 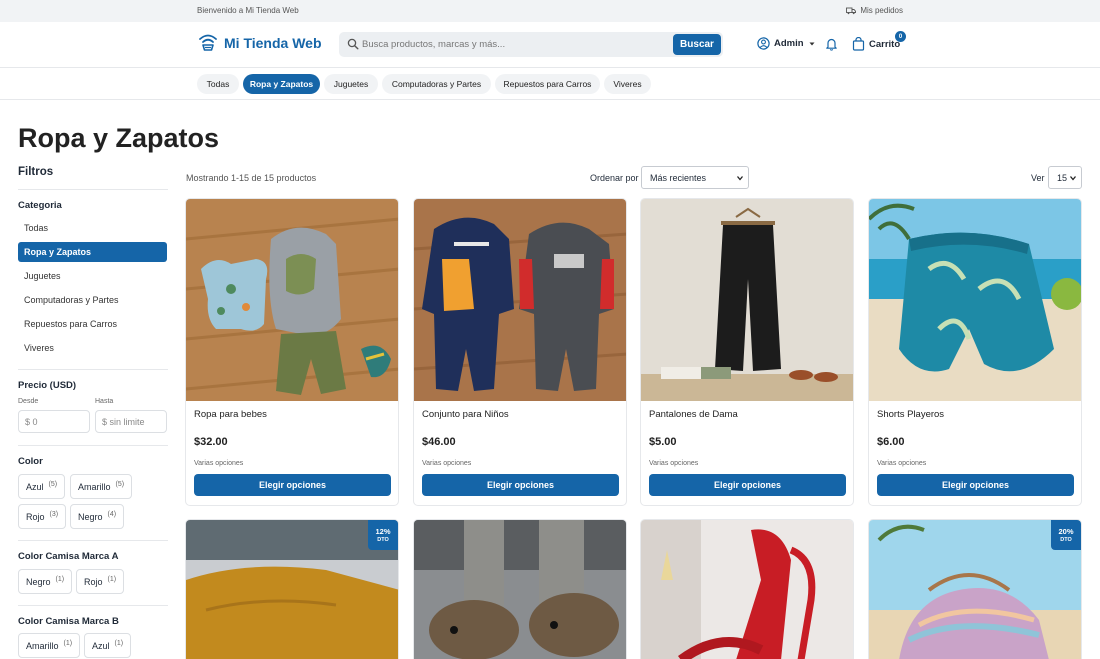 What do you see at coordinates (92, 228) in the screenshot?
I see `filter-category-todas: Todas` at bounding box center [92, 228].